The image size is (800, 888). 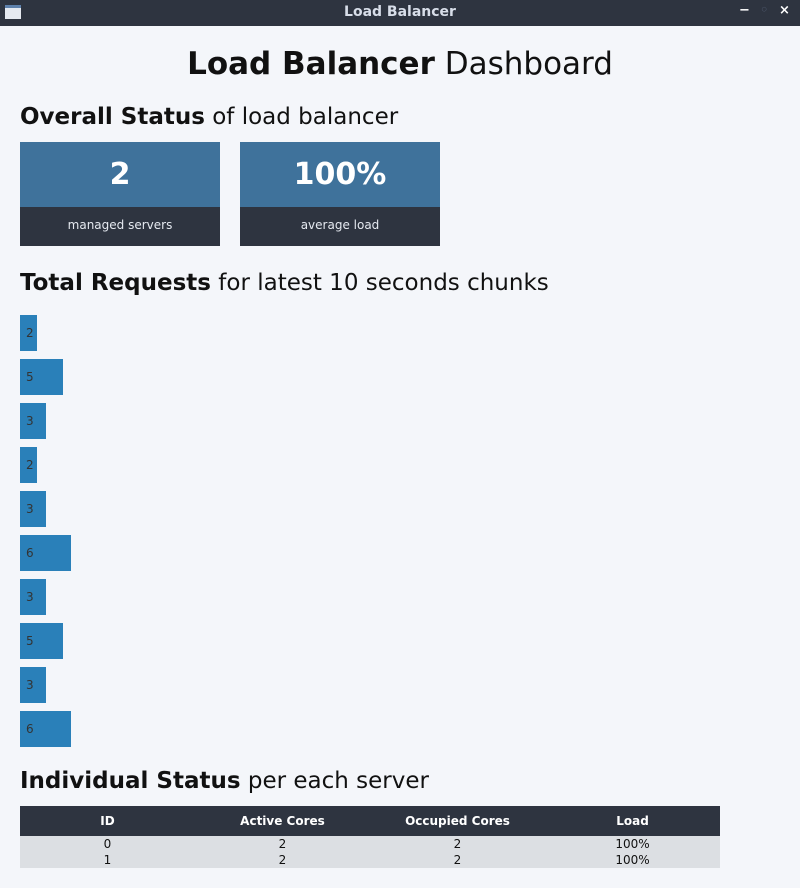 What do you see at coordinates (107, 821) in the screenshot?
I see `column-header-id: ID` at bounding box center [107, 821].